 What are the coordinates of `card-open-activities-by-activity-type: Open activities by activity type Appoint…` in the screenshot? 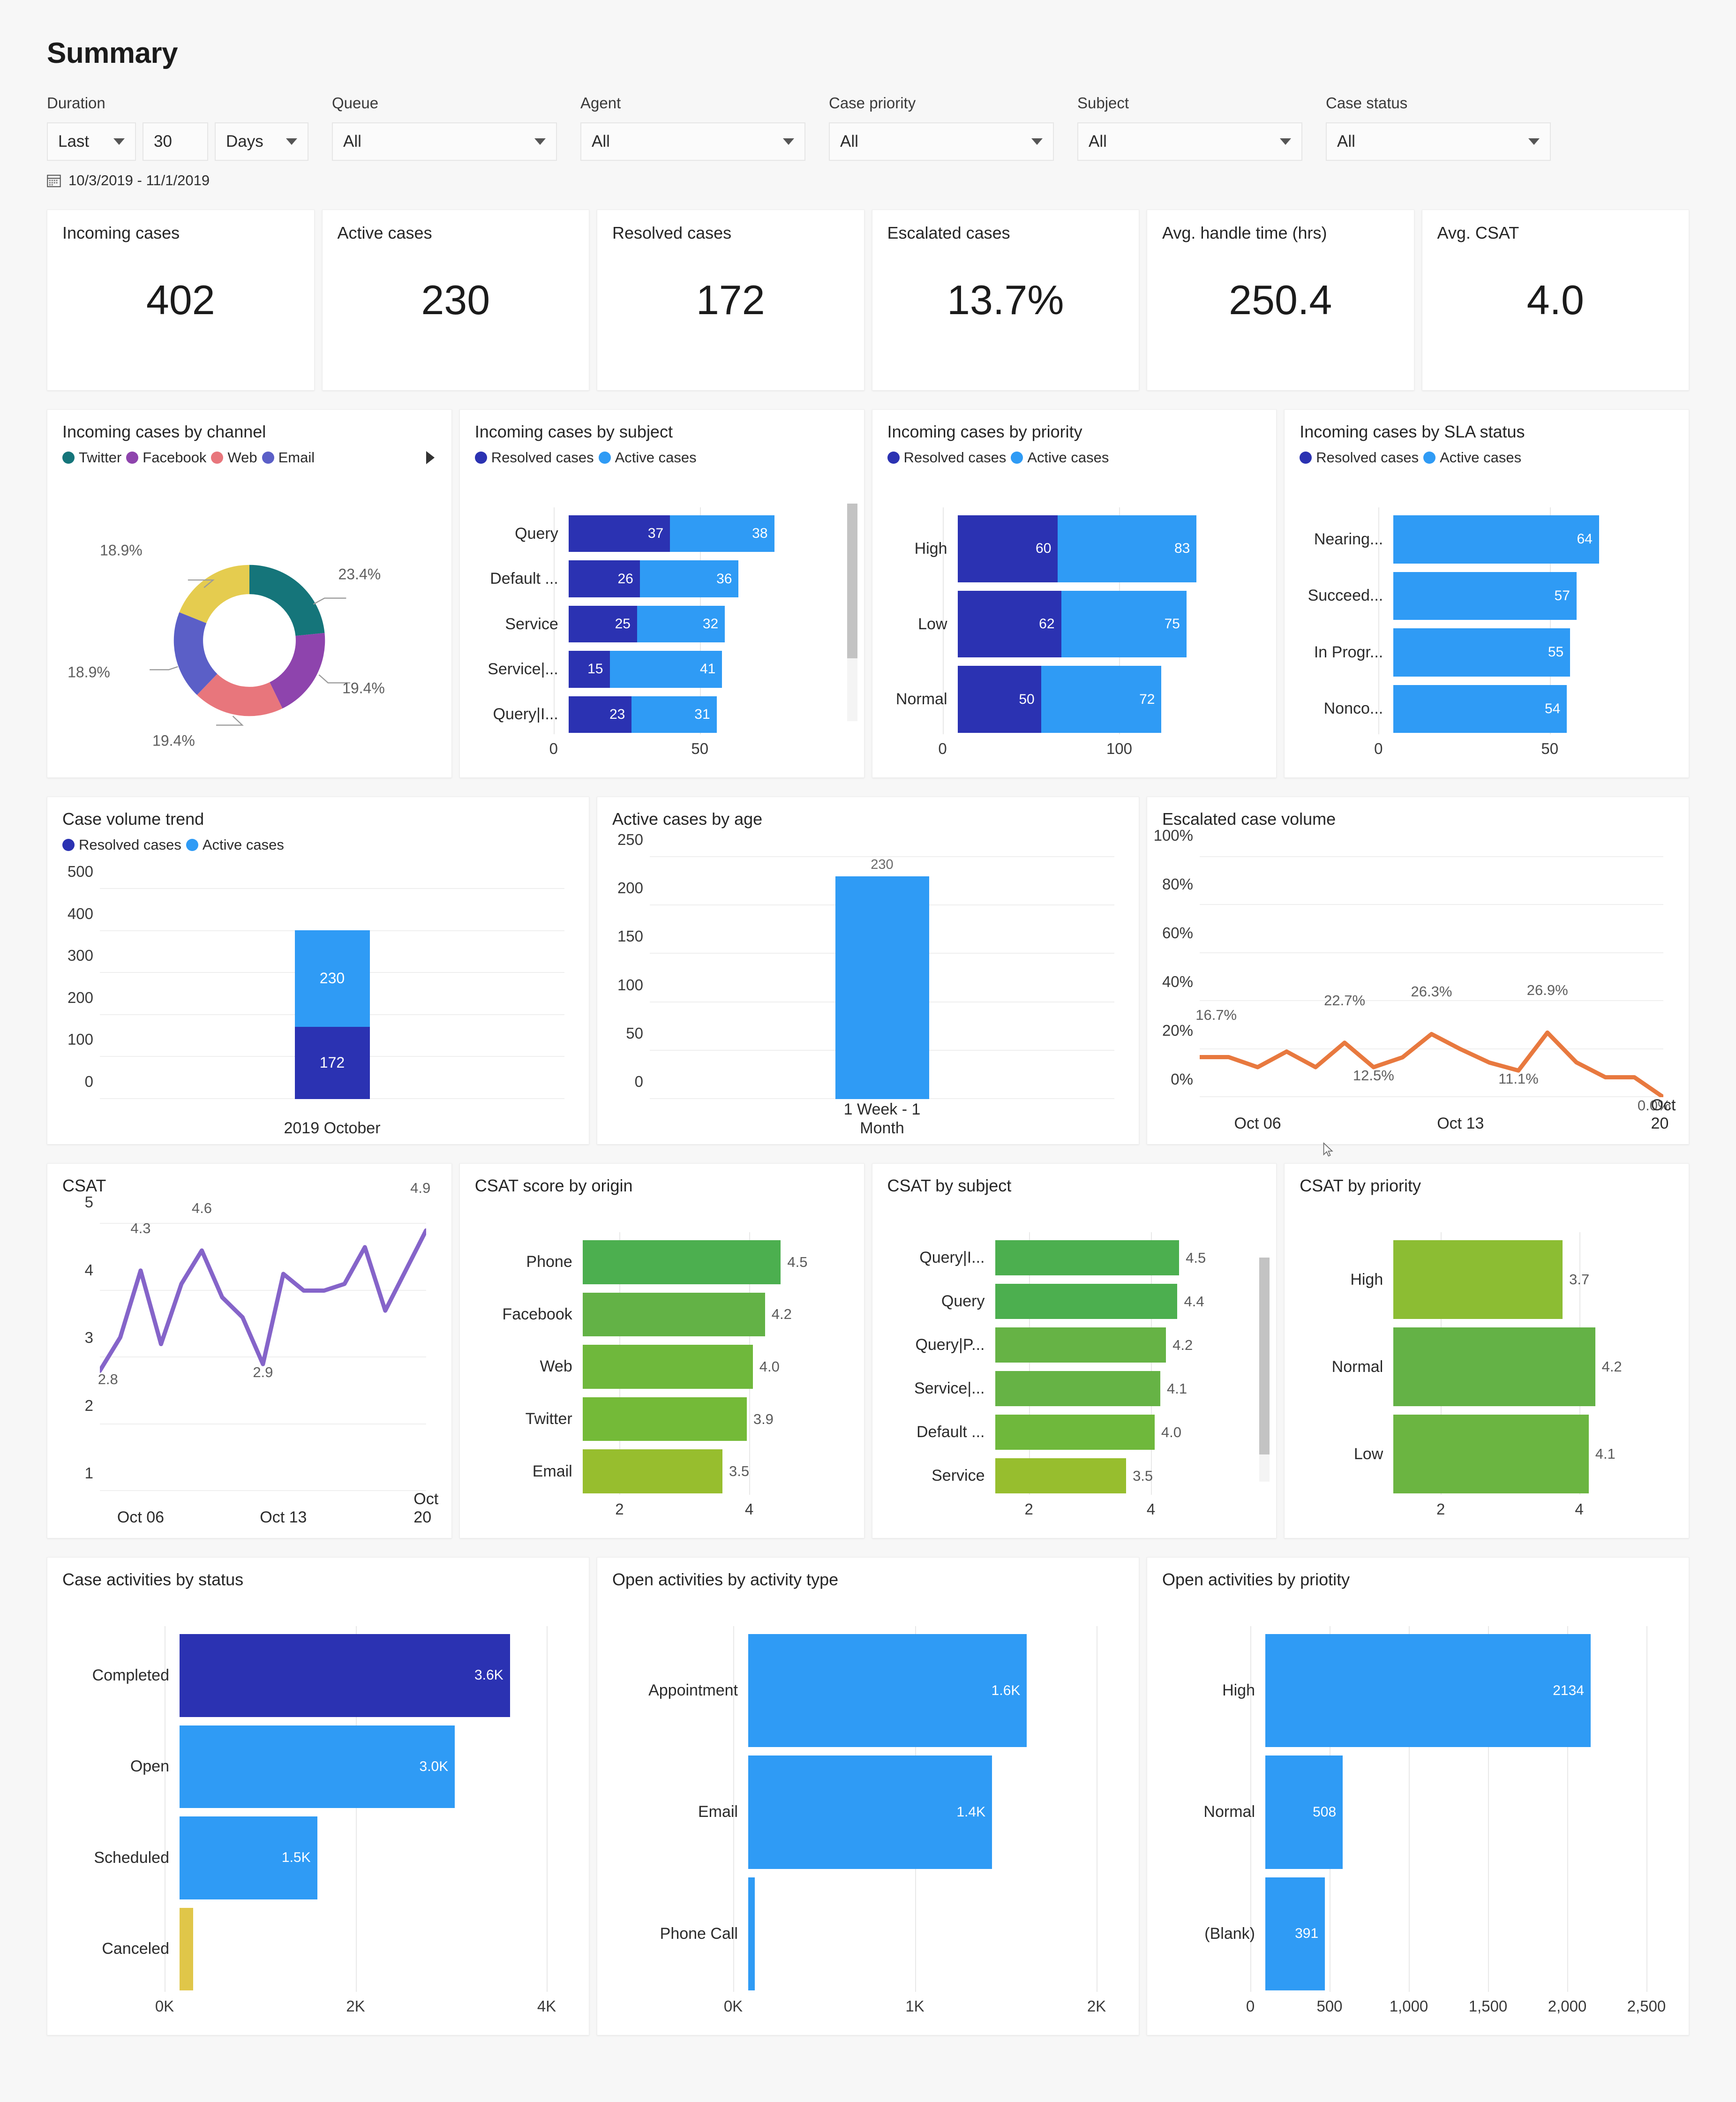 It's located at (868, 1796).